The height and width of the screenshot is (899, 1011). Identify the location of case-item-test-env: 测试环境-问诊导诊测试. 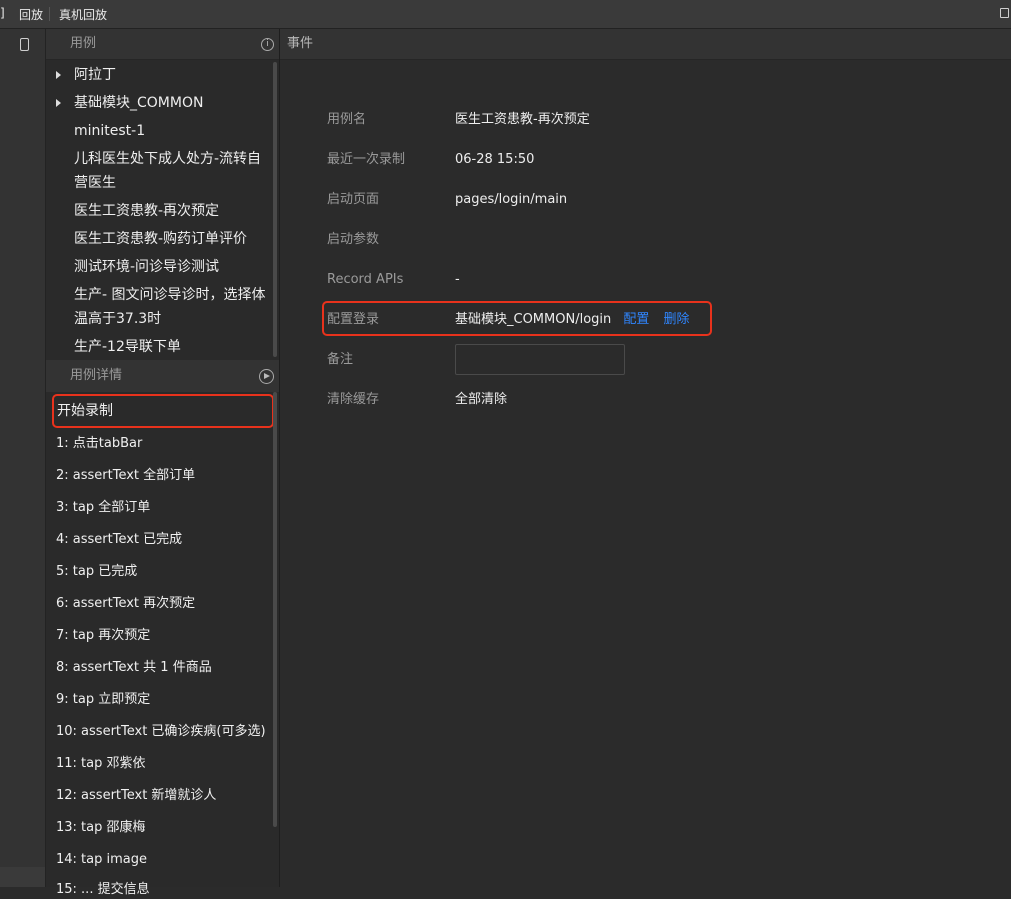
(174, 267).